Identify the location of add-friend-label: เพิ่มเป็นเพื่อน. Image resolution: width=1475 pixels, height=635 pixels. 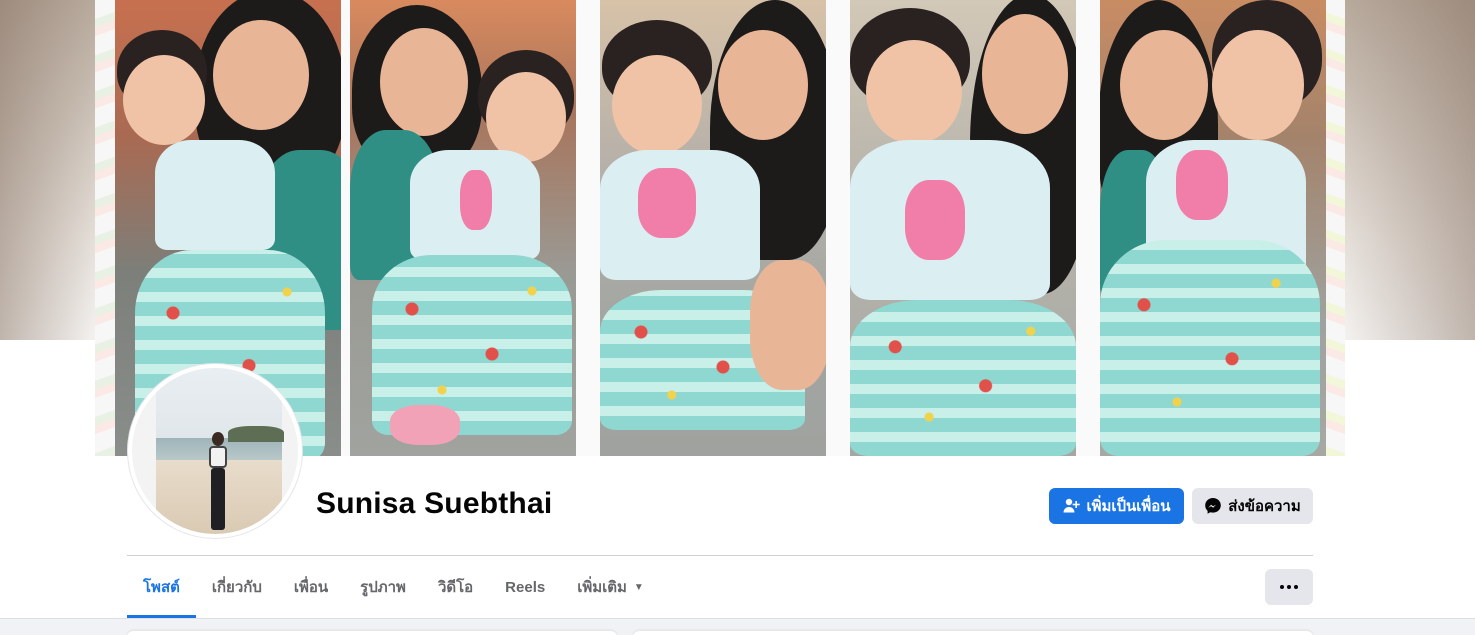
(1128, 506).